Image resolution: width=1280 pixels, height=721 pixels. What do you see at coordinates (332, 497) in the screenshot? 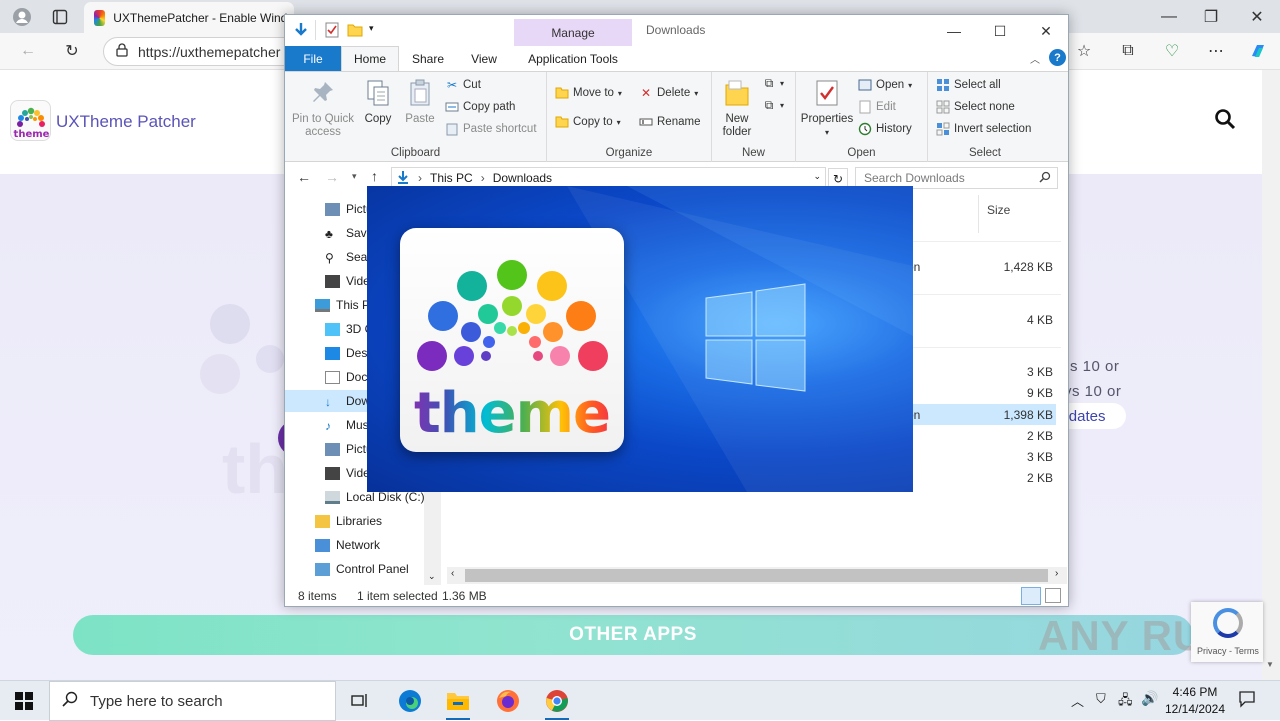
I see `drive-icon` at bounding box center [332, 497].